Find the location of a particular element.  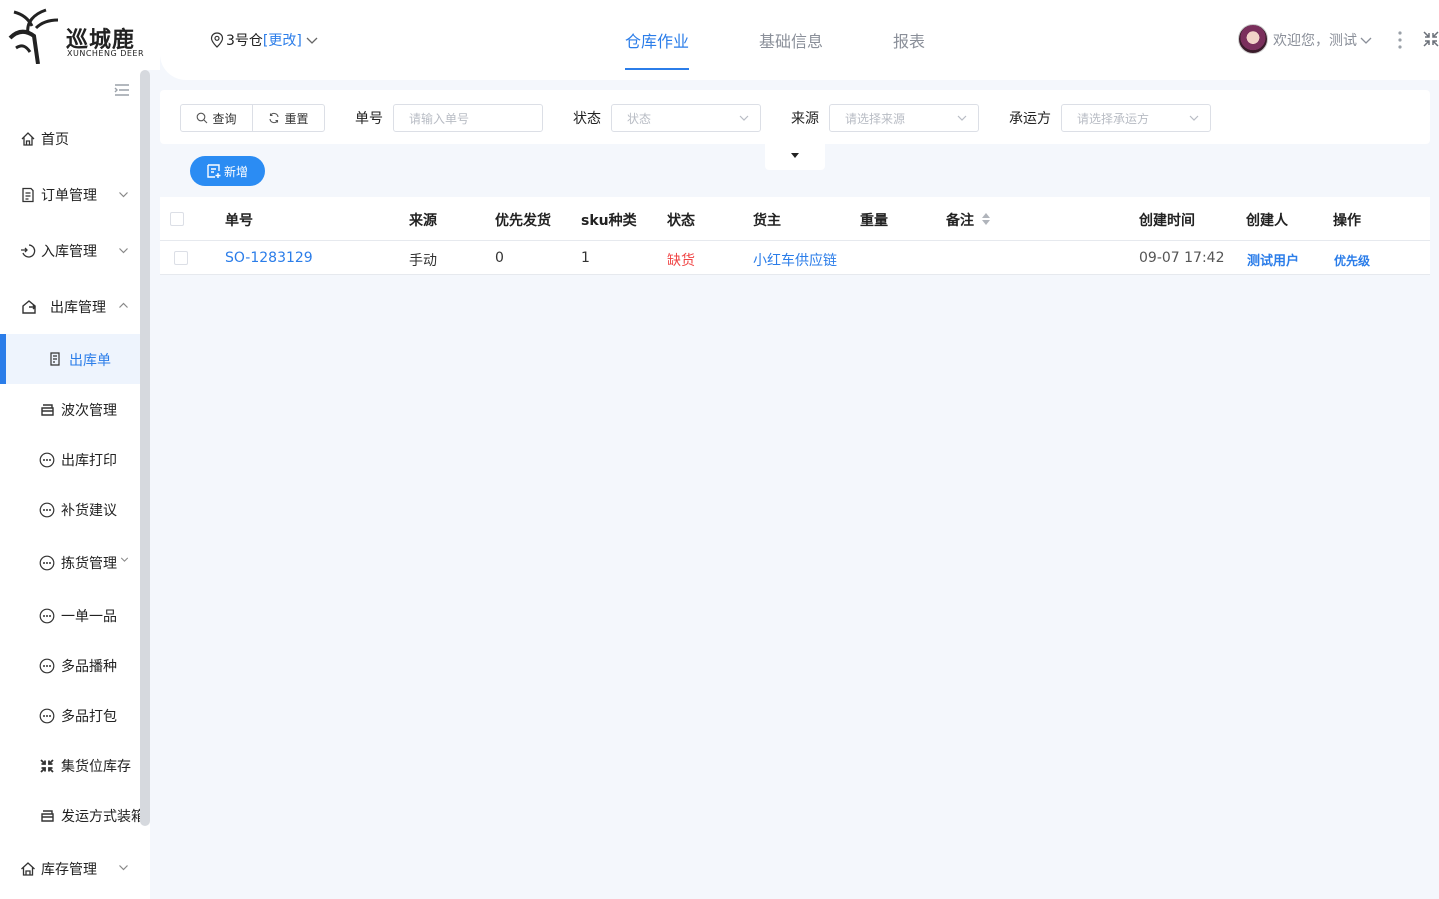

sidebar-item-label: 多品打包 is located at coordinates (89, 717).